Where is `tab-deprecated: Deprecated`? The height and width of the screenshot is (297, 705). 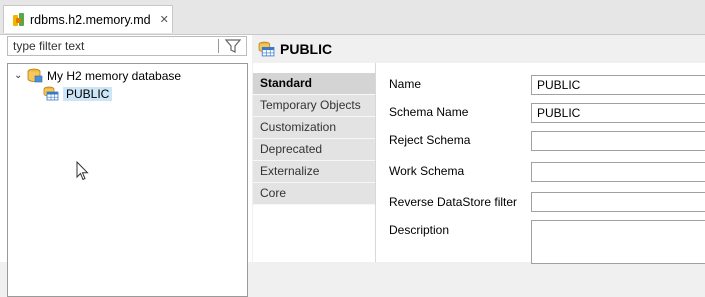 tab-deprecated: Deprecated is located at coordinates (314, 150).